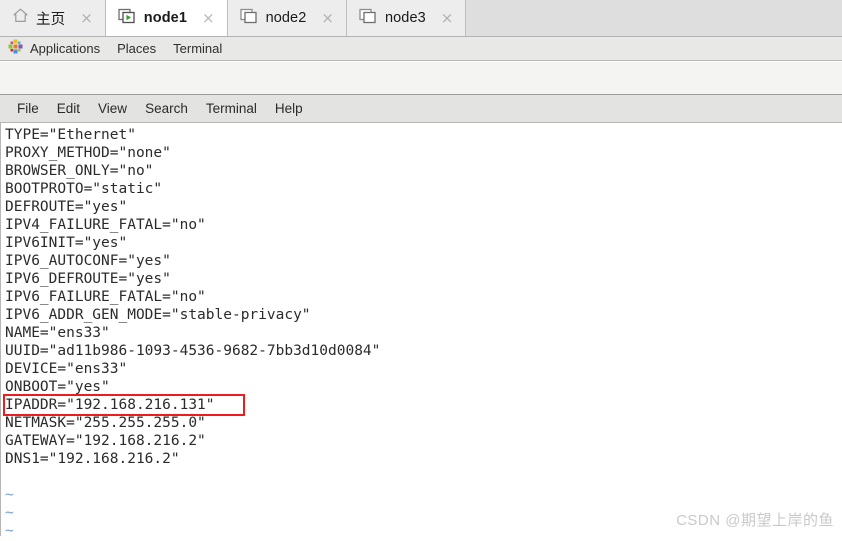  I want to click on terminal-menu-bar: File Edit View Search Terminal Help, so click(421, 109).